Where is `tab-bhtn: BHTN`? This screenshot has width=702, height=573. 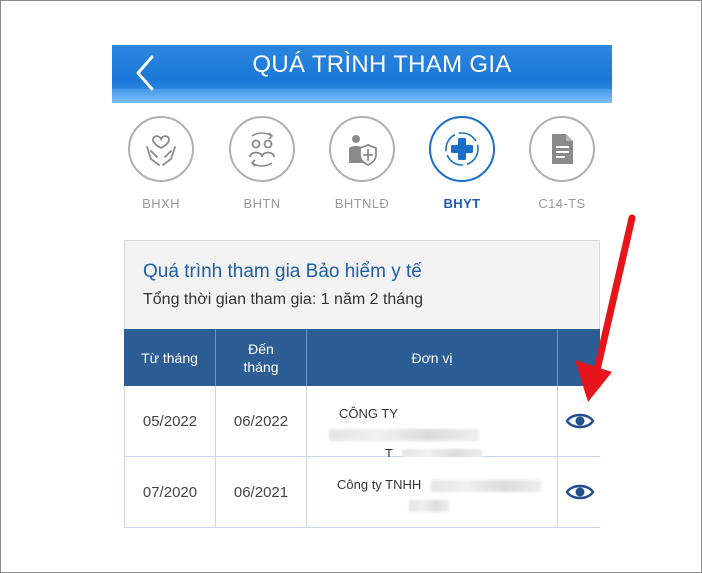
tab-bhtn: BHTN is located at coordinates (262, 163).